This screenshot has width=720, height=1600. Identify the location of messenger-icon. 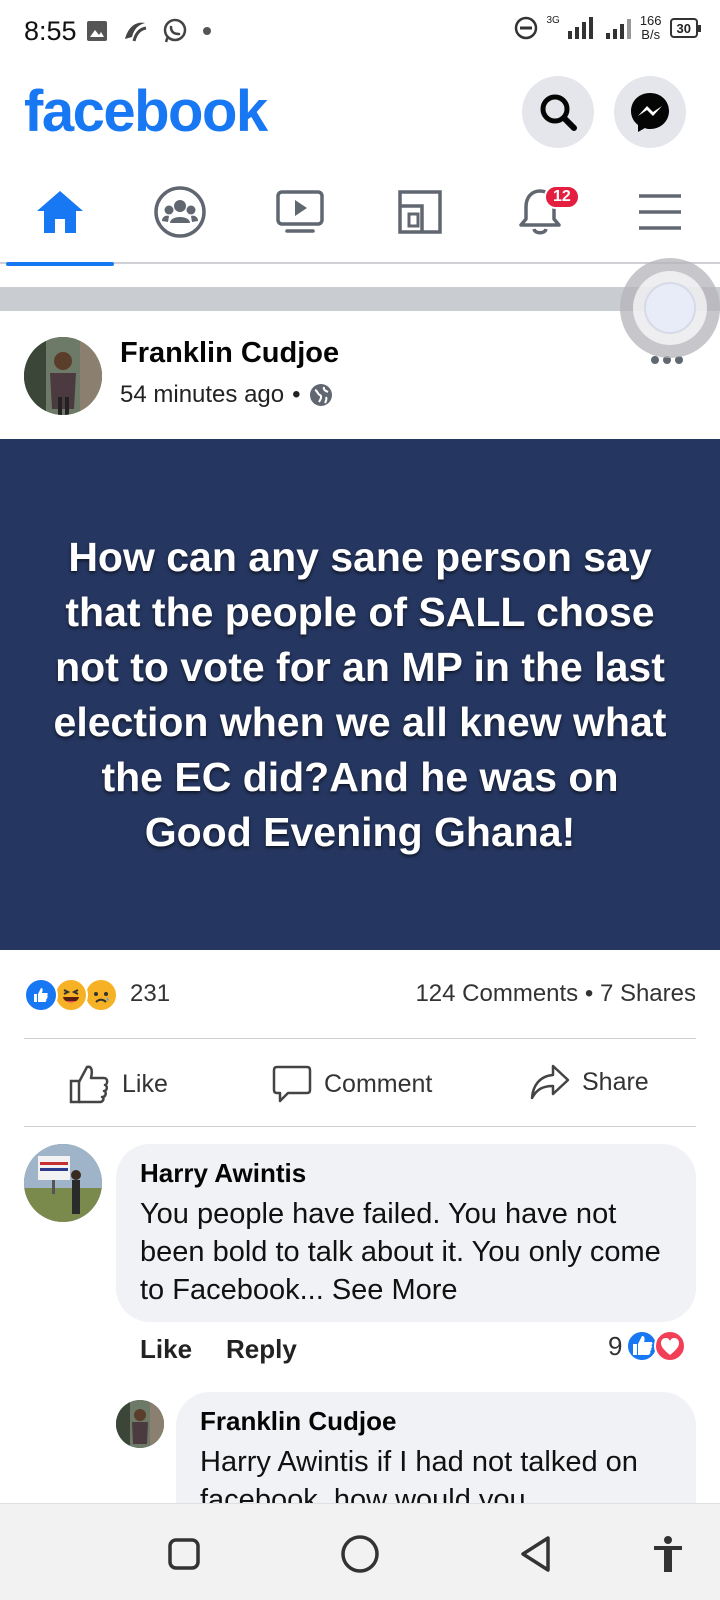
(650, 112).